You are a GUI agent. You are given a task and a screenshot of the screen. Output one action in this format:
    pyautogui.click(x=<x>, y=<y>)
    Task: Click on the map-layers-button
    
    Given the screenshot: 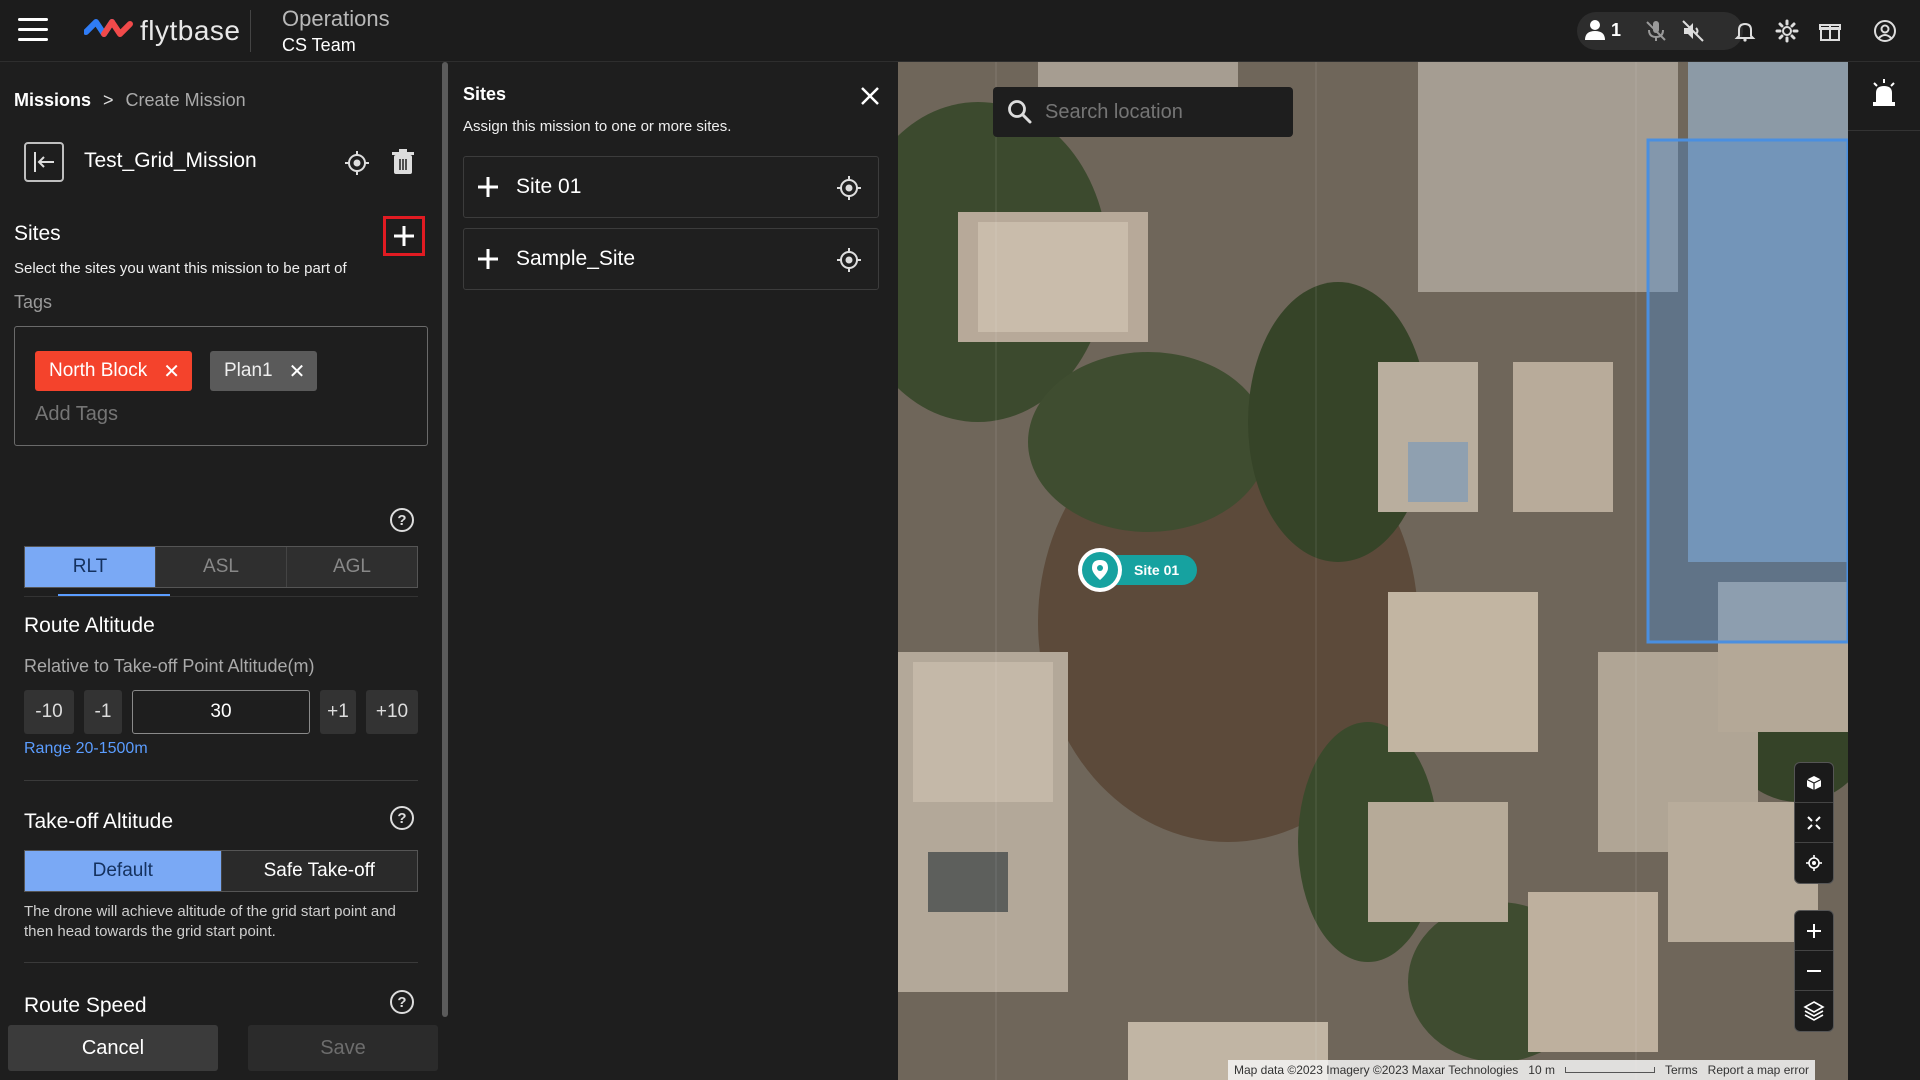 What is the action you would take?
    pyautogui.click(x=1814, y=1011)
    